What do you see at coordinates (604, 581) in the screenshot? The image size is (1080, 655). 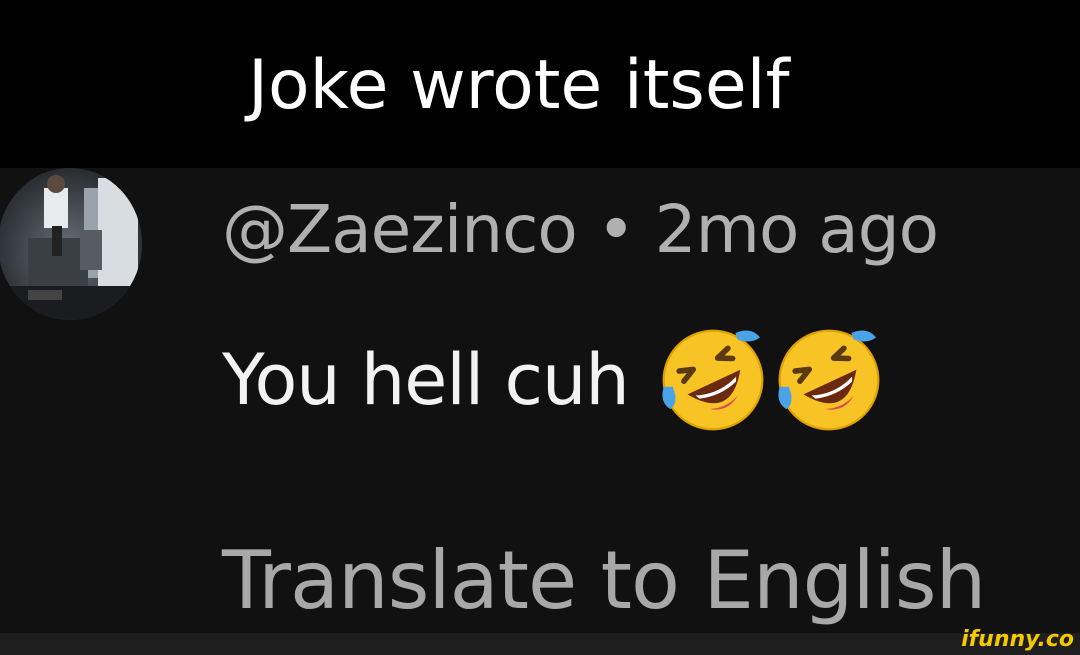 I see `translate-link: Translate to English` at bounding box center [604, 581].